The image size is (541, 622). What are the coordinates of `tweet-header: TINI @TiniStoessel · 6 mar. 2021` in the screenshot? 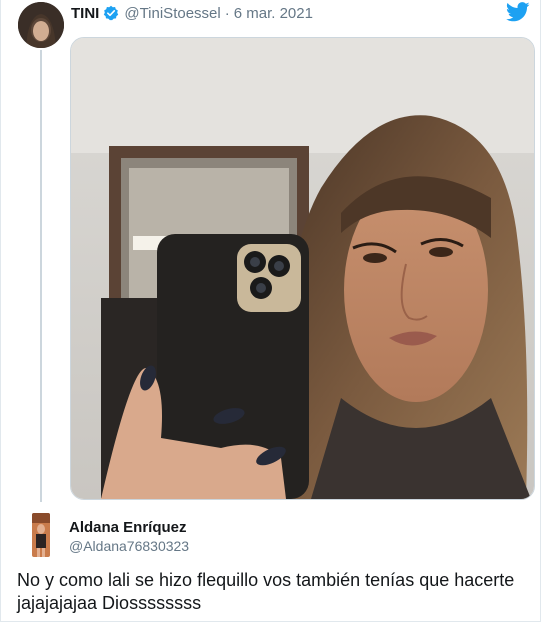 It's located at (192, 13).